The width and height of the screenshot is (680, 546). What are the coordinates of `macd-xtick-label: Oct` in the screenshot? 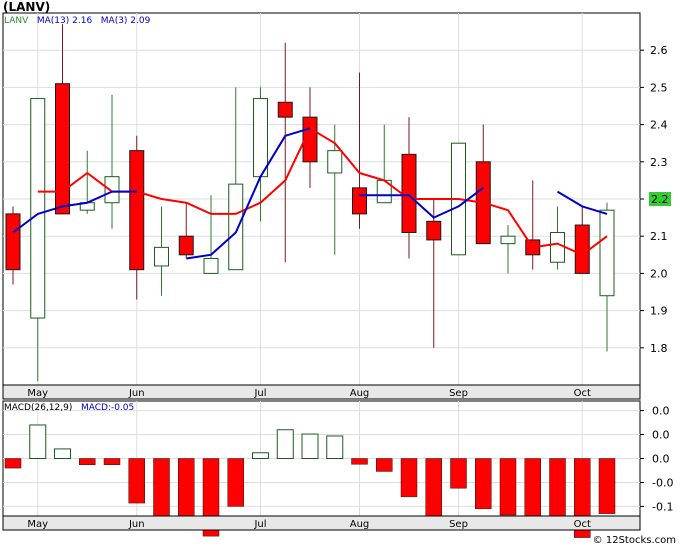 It's located at (582, 524).